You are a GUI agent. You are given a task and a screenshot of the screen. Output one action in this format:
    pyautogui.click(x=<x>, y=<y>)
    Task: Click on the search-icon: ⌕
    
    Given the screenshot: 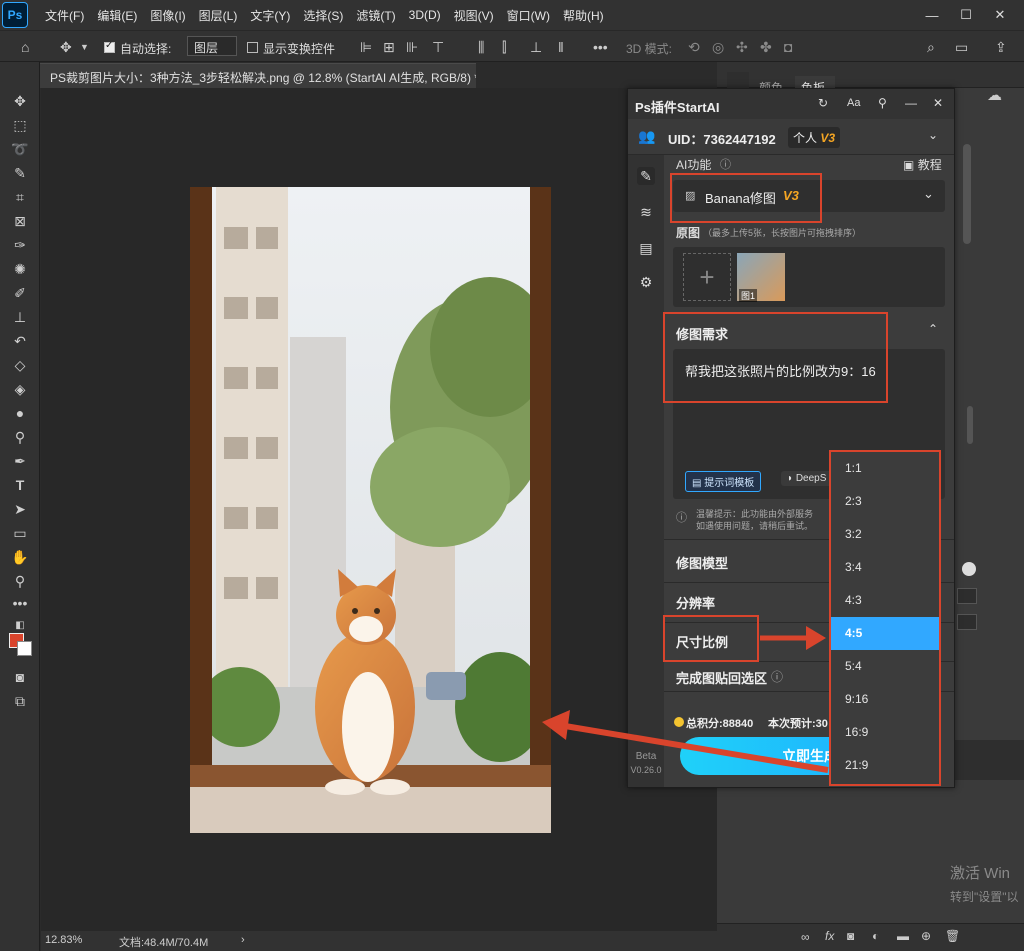 What is the action you would take?
    pyautogui.click(x=931, y=47)
    